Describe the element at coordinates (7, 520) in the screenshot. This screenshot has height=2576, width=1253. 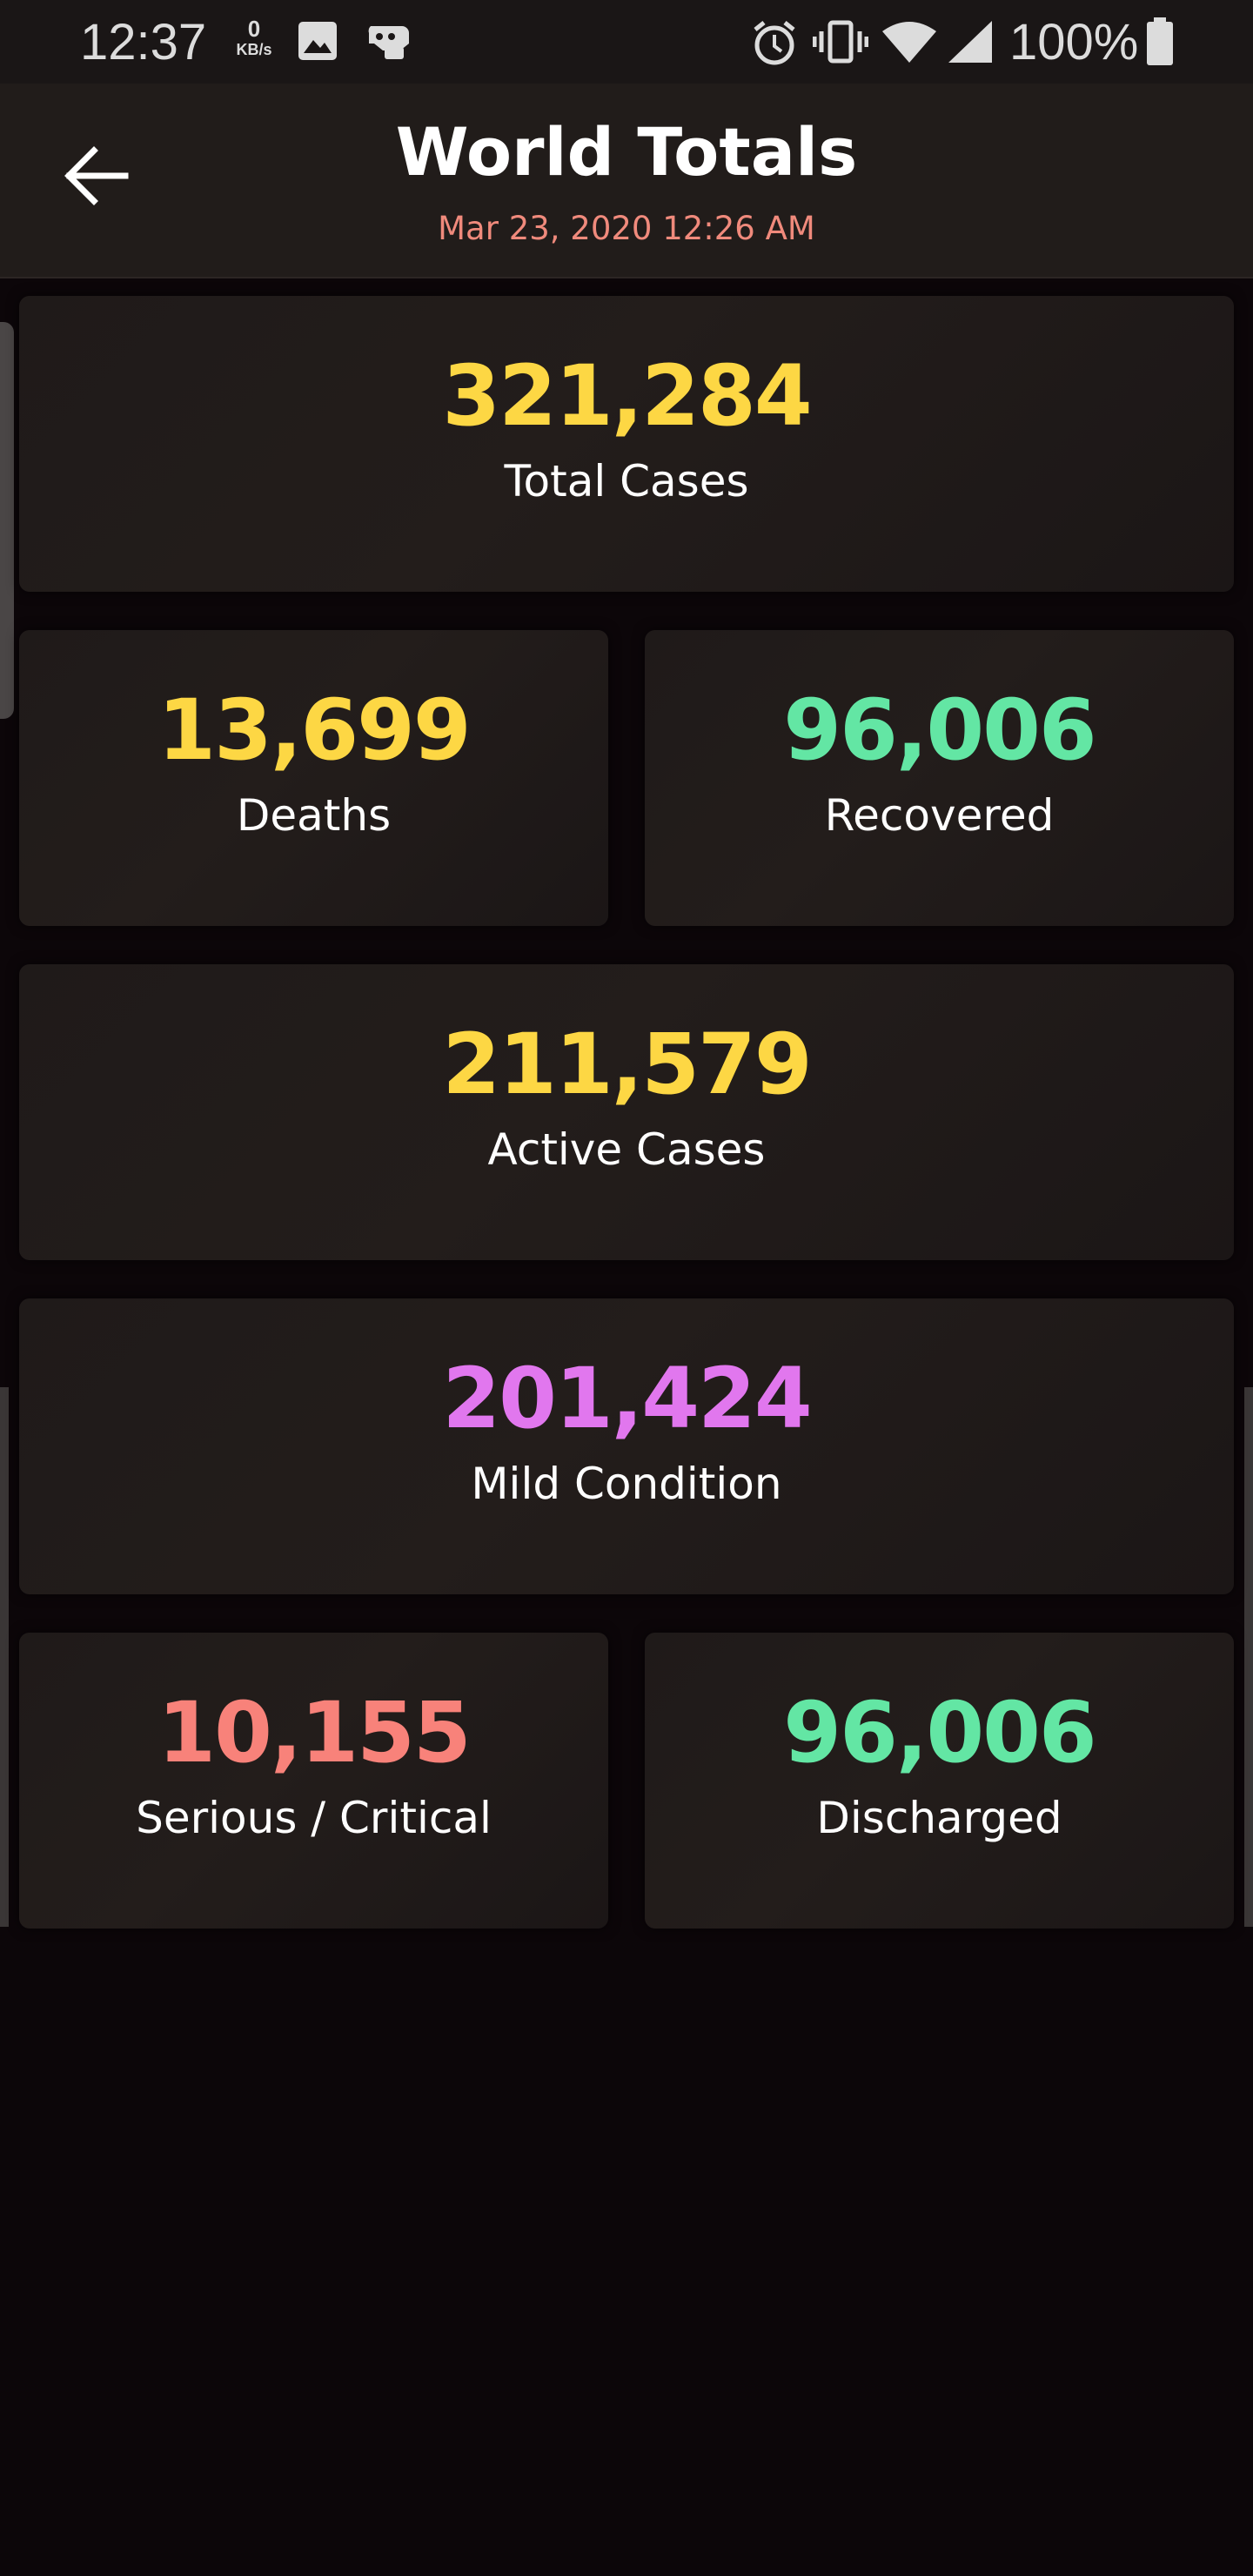
I see `drawer-edge-handle` at that location.